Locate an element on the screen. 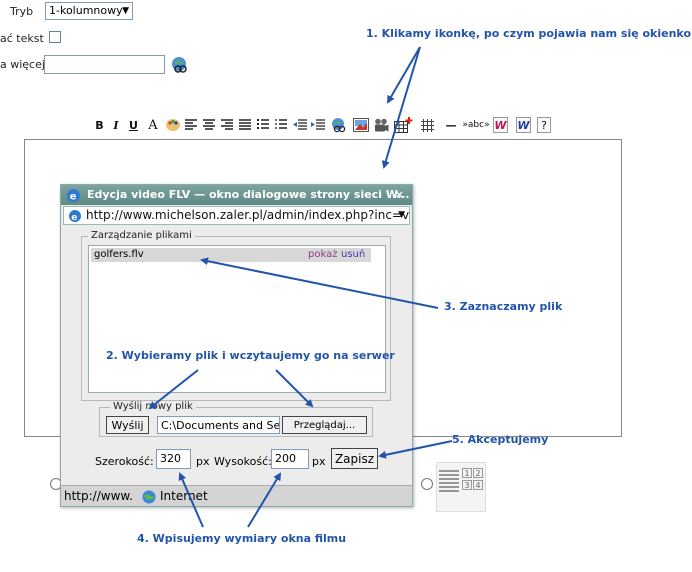  annotation-step3: 3. Zaznaczamy plik is located at coordinates (503, 306).